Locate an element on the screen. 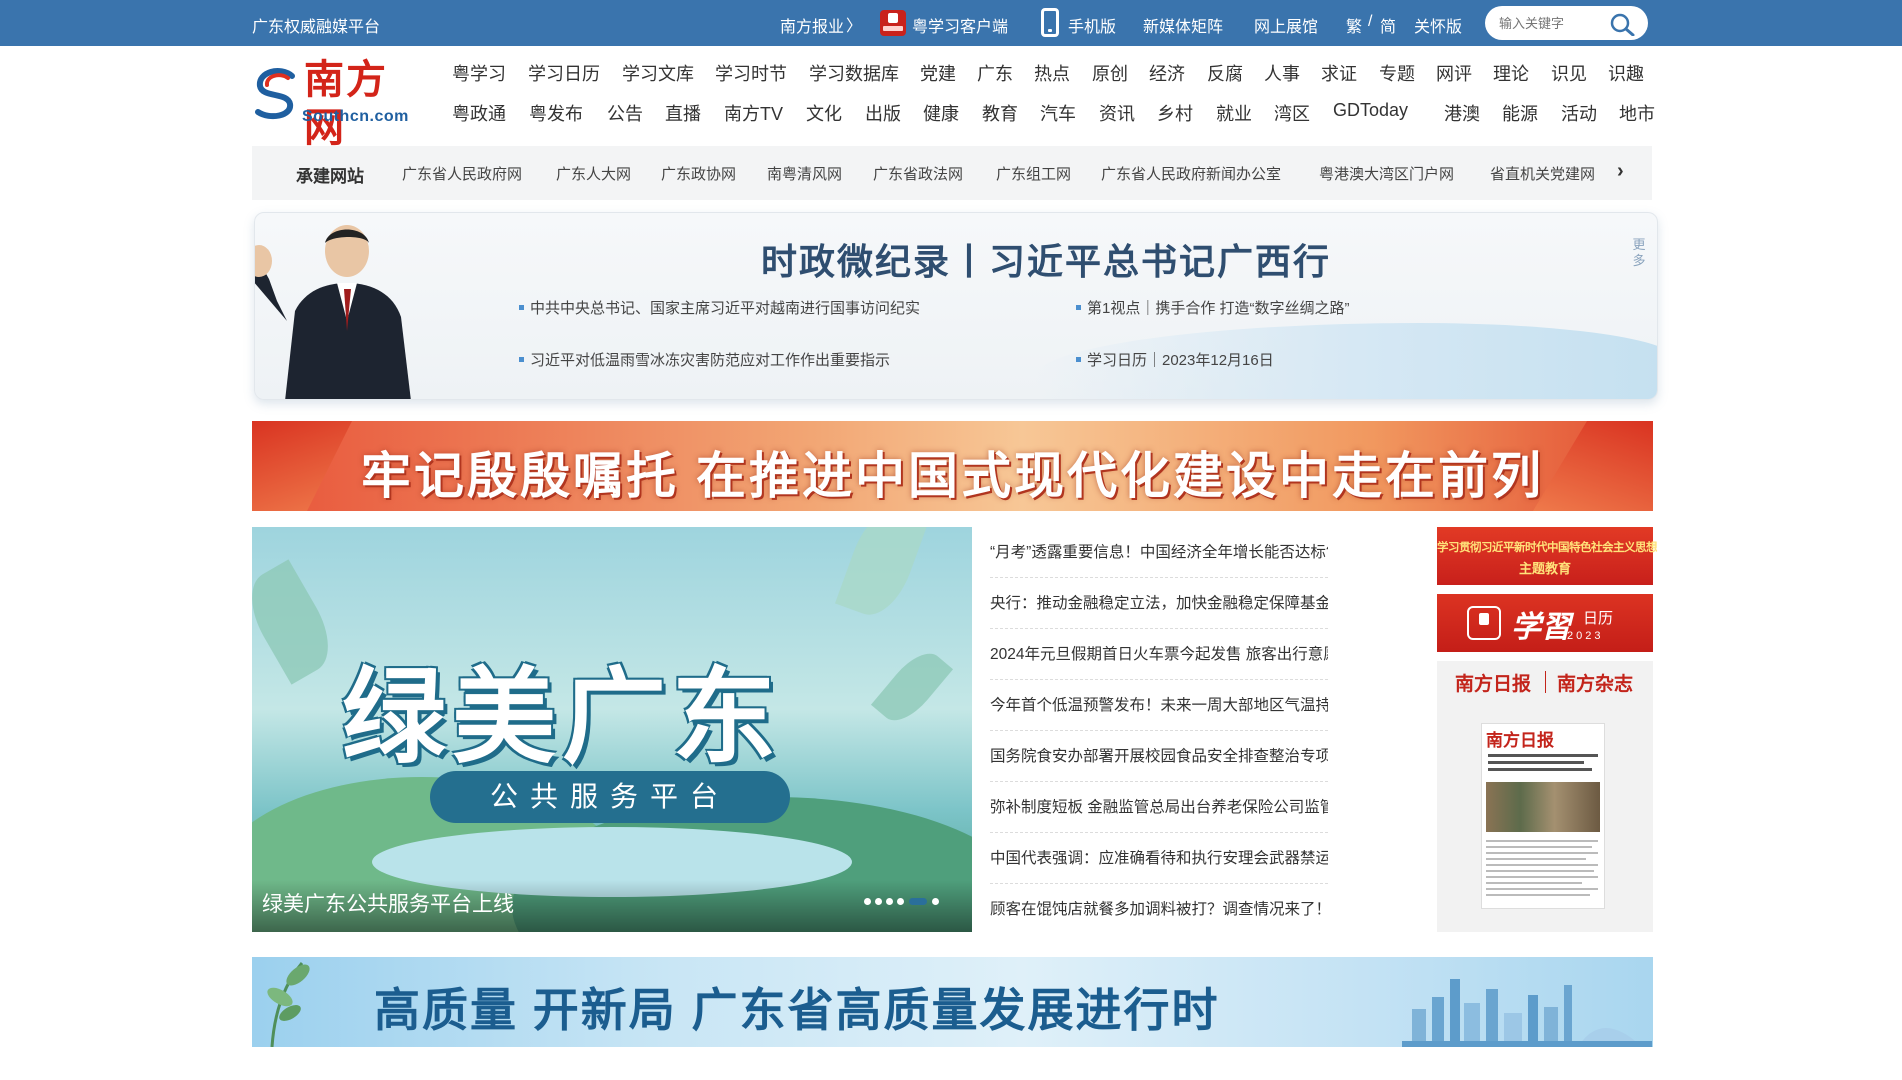 Image resolution: width=1902 pixels, height=1080 pixels. partner-site-link: 省直机关党建网 is located at coordinates (1542, 173).